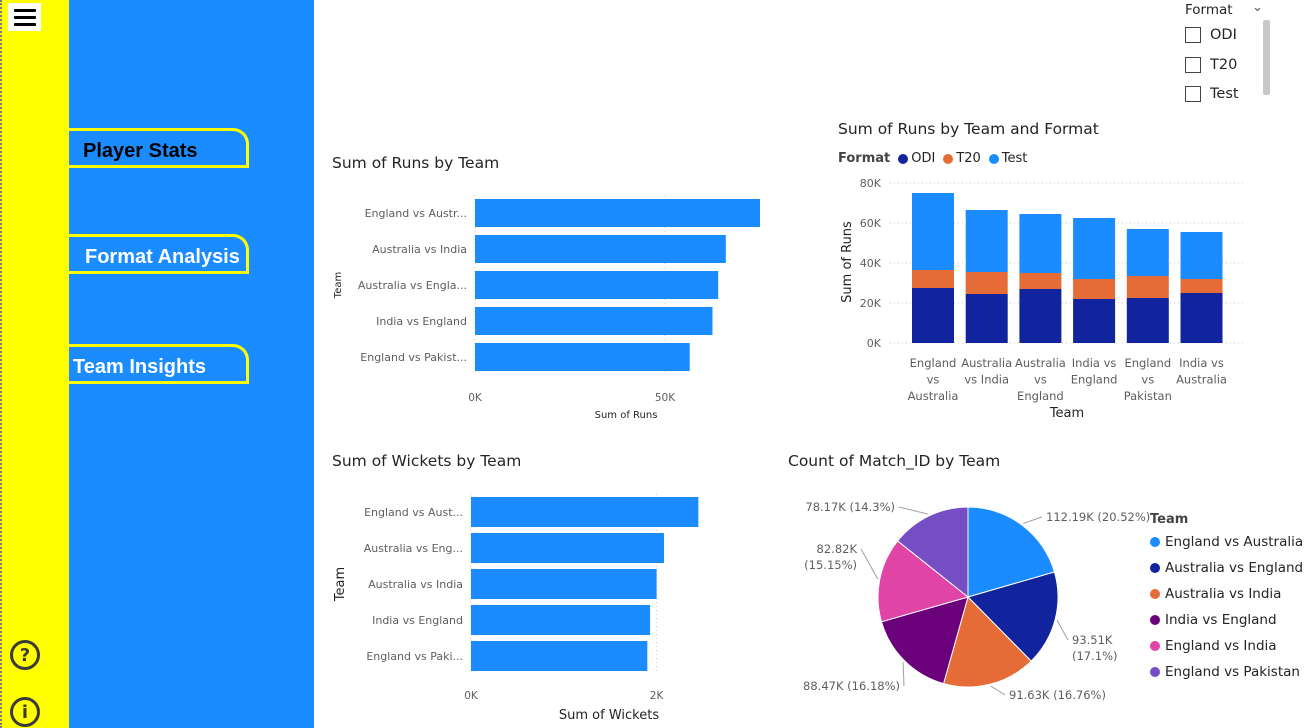 The height and width of the screenshot is (728, 1309). Describe the element at coordinates (968, 158) in the screenshot. I see `legend-label: T20` at that location.